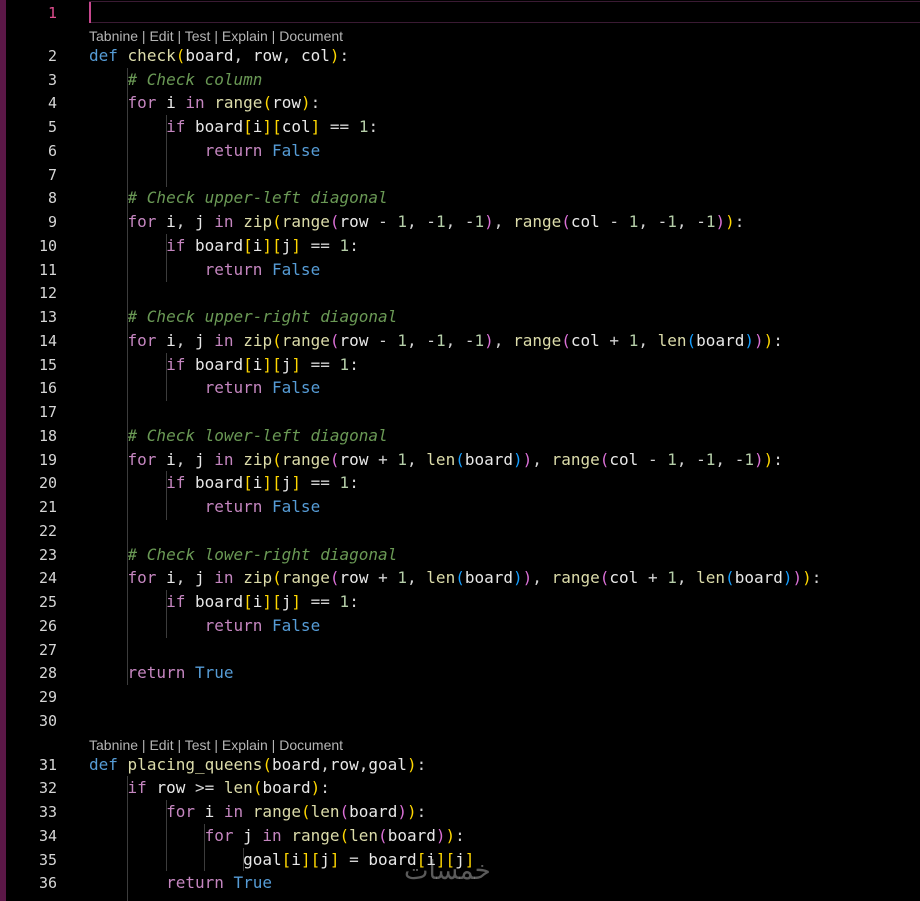 The image size is (920, 901). I want to click on code-line: 27, so click(460, 650).